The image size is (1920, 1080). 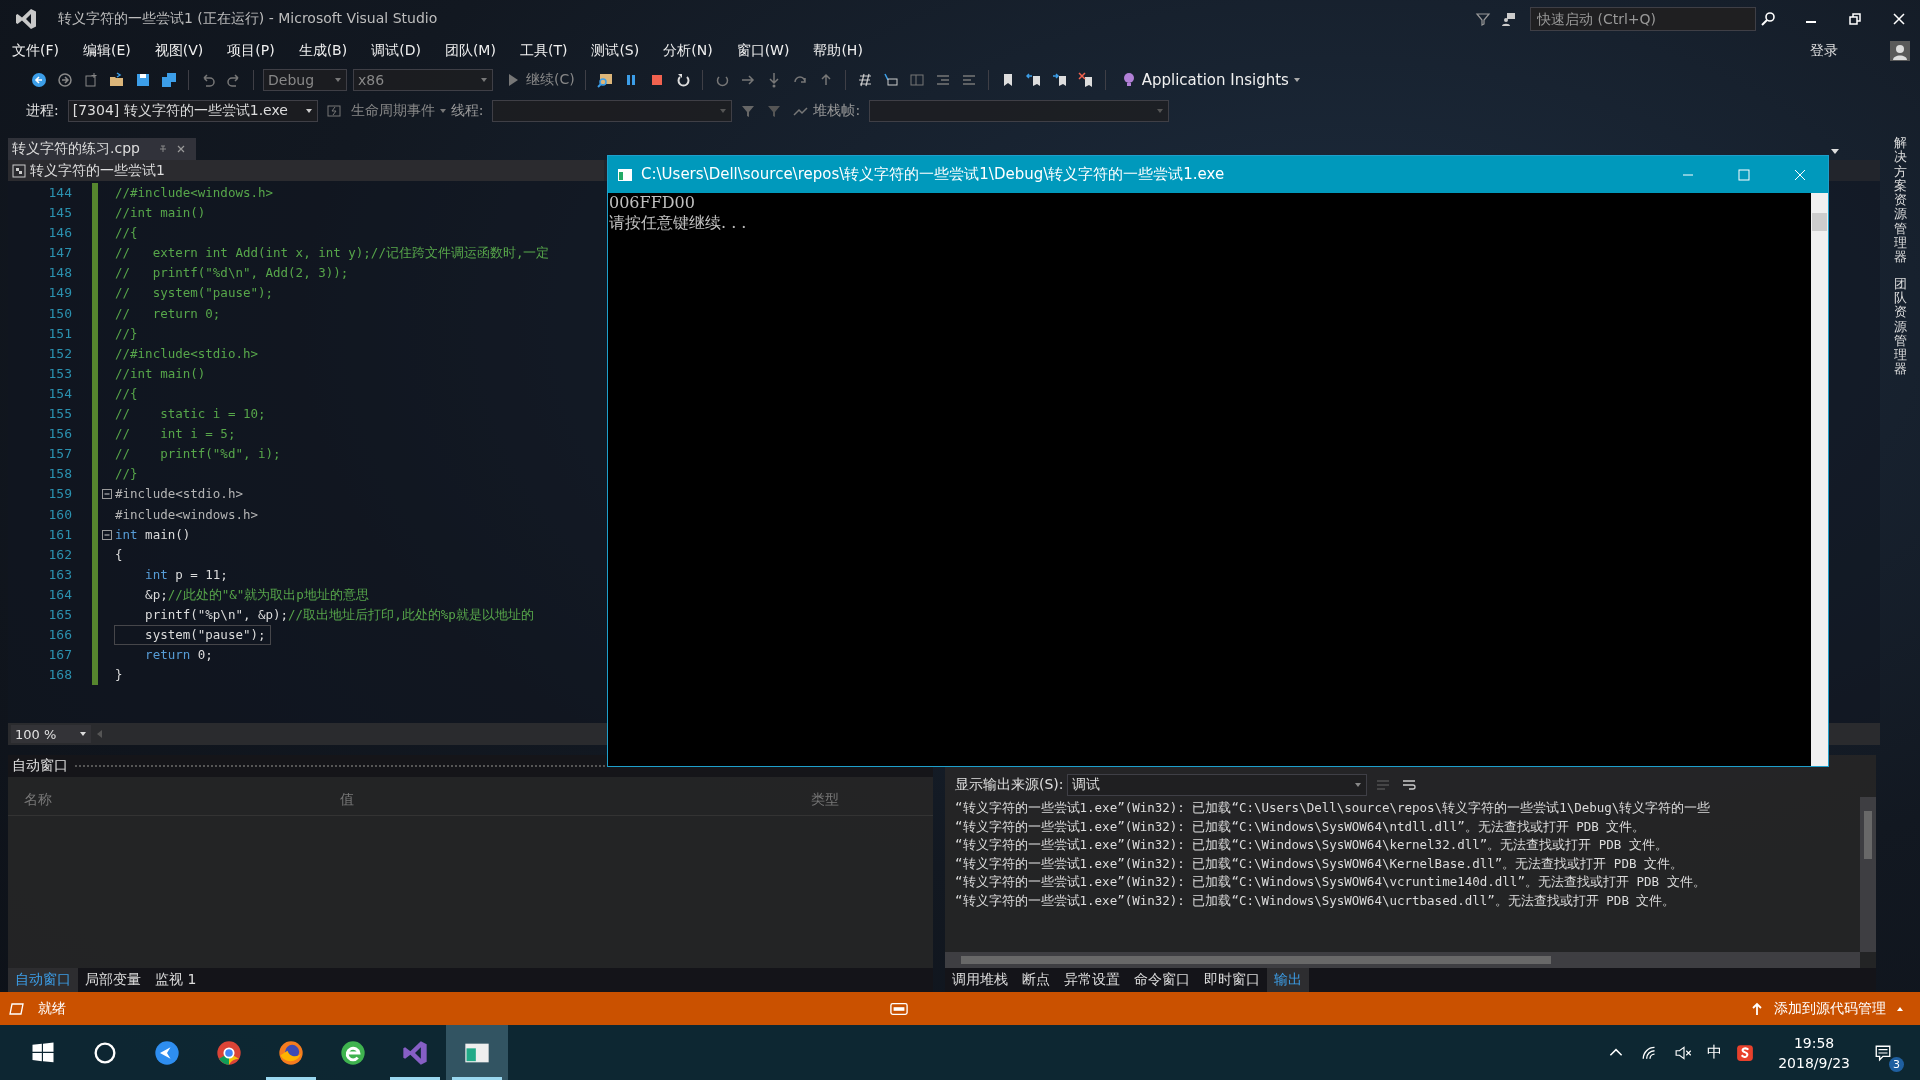 I want to click on configuration-dropdown: Debug, so click(x=305, y=79).